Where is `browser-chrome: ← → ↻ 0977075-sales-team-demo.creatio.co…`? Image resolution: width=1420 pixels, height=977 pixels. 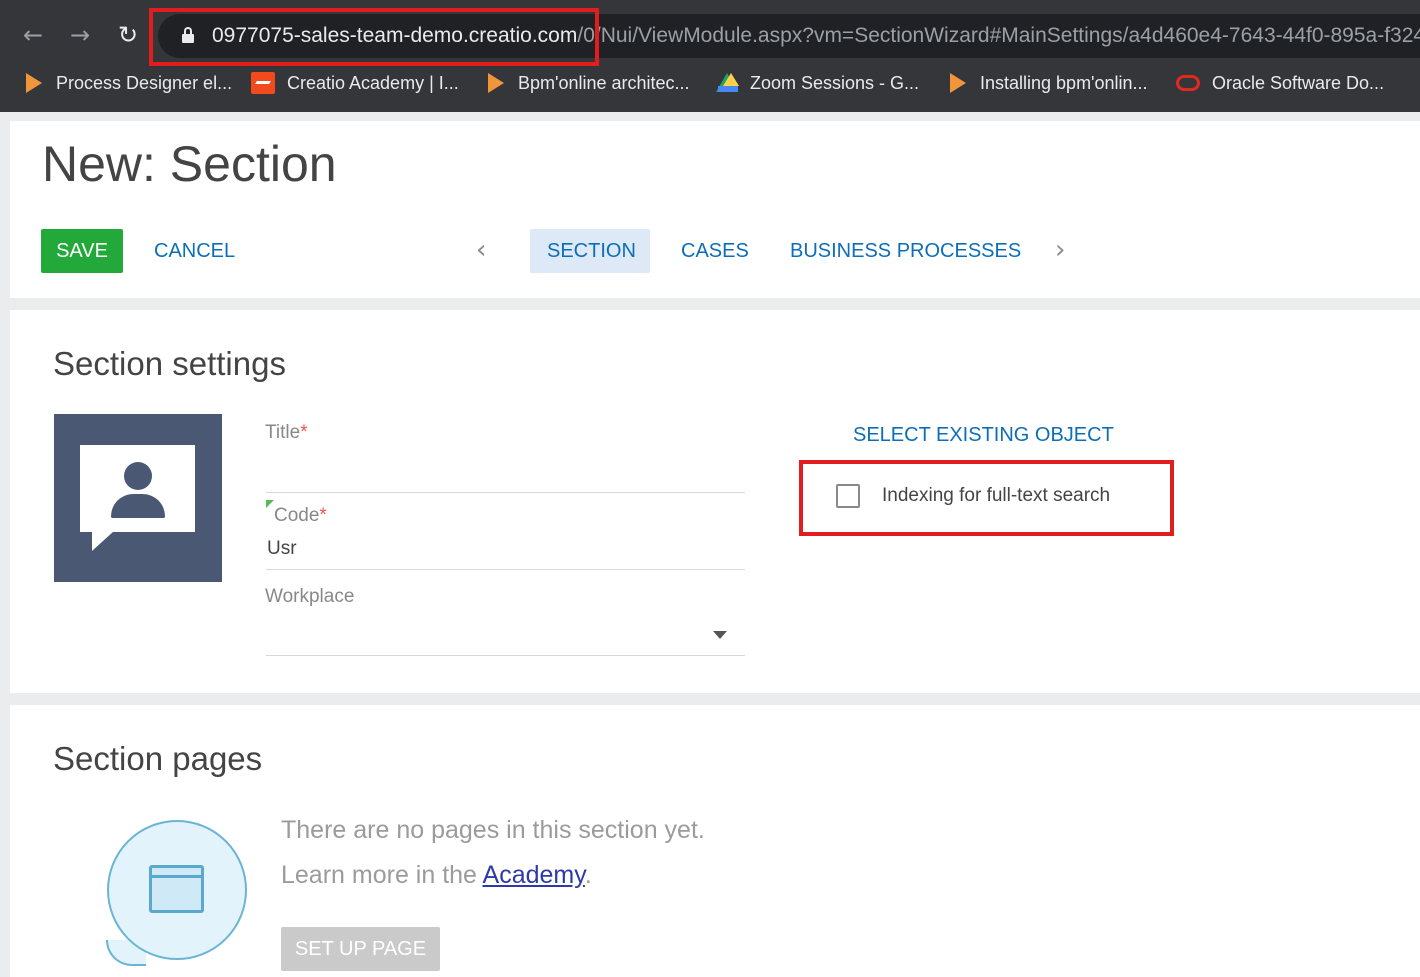 browser-chrome: ← → ↻ 0977075-sales-team-demo.creatio.co… is located at coordinates (710, 56).